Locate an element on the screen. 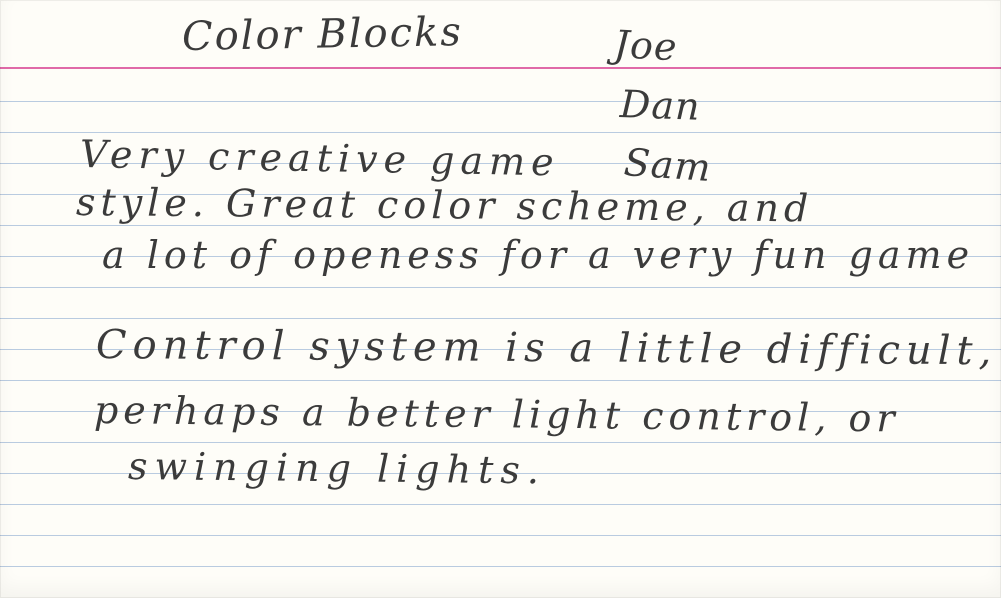  author-name: Dan is located at coordinates (660, 105).